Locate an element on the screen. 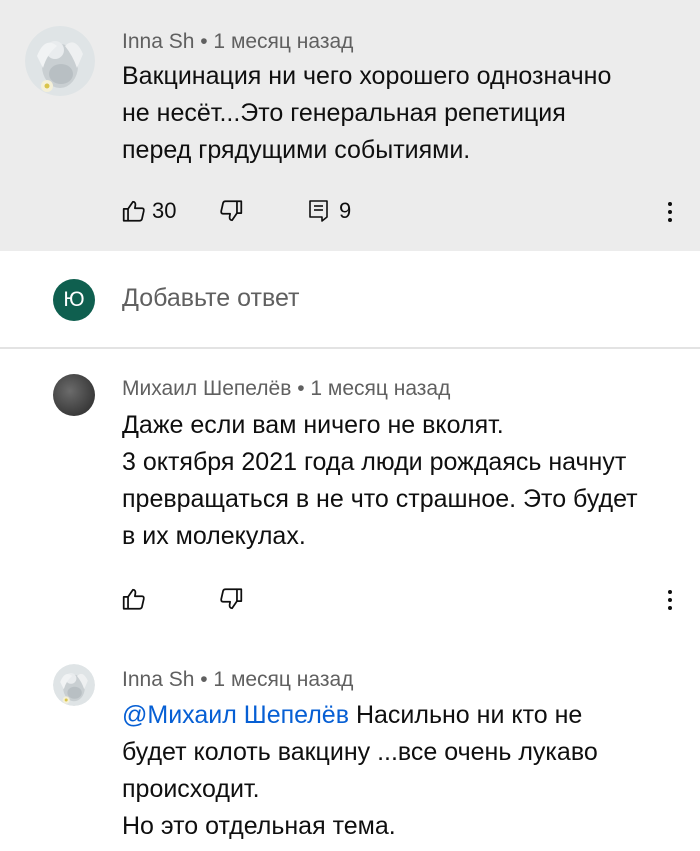  comment-line: 3 октября 2021 года люди рождаясь начнут is located at coordinates (374, 462).